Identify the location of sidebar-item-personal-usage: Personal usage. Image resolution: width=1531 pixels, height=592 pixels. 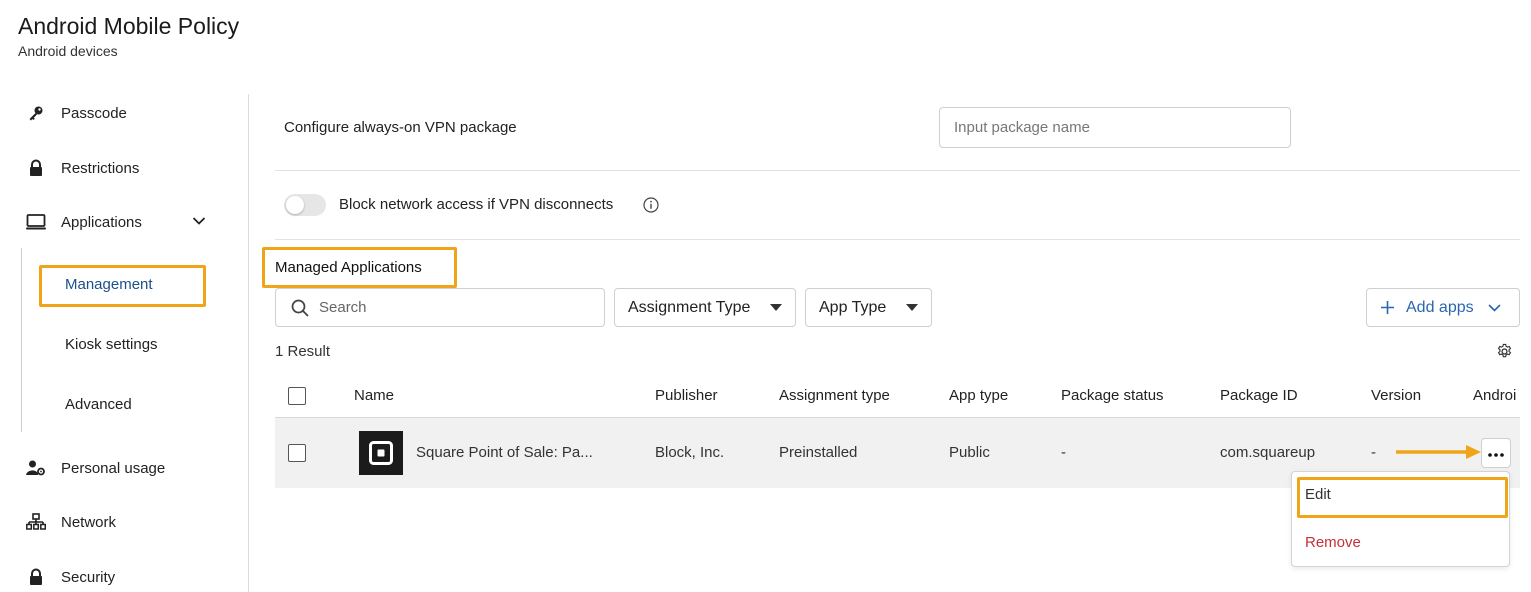
(95, 468).